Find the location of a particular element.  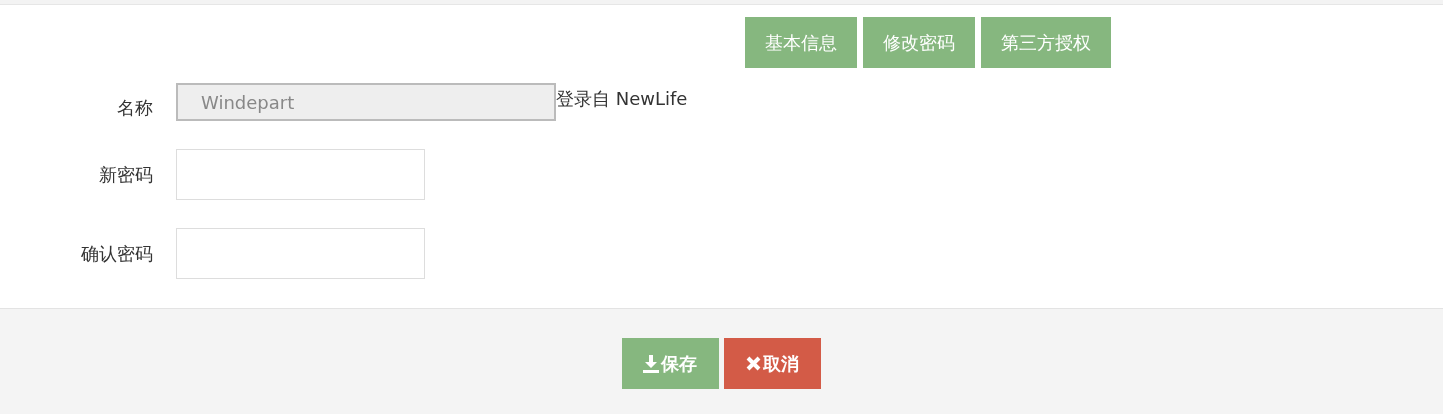

field-label: 名称 is located at coordinates (135, 107).